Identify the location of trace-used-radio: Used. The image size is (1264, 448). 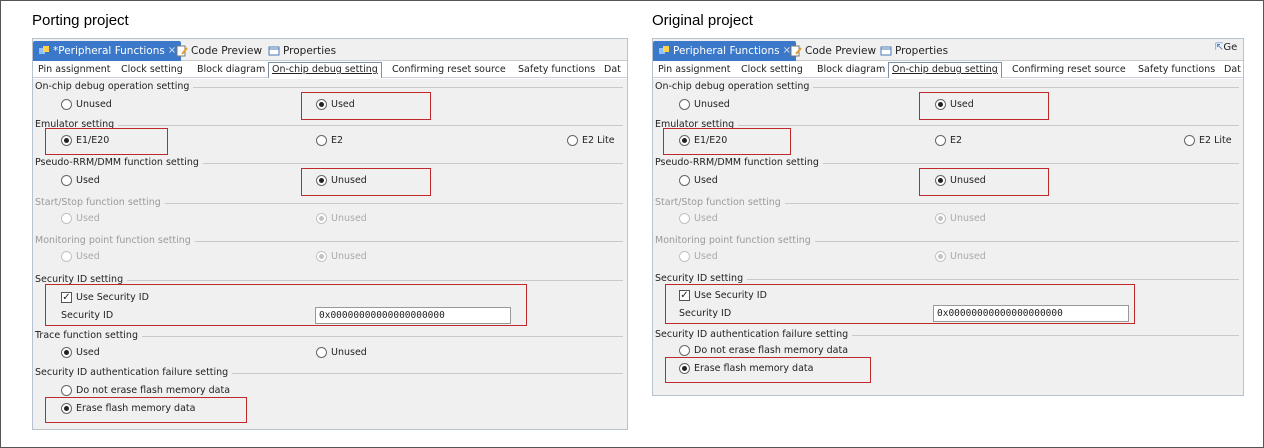
(80, 352).